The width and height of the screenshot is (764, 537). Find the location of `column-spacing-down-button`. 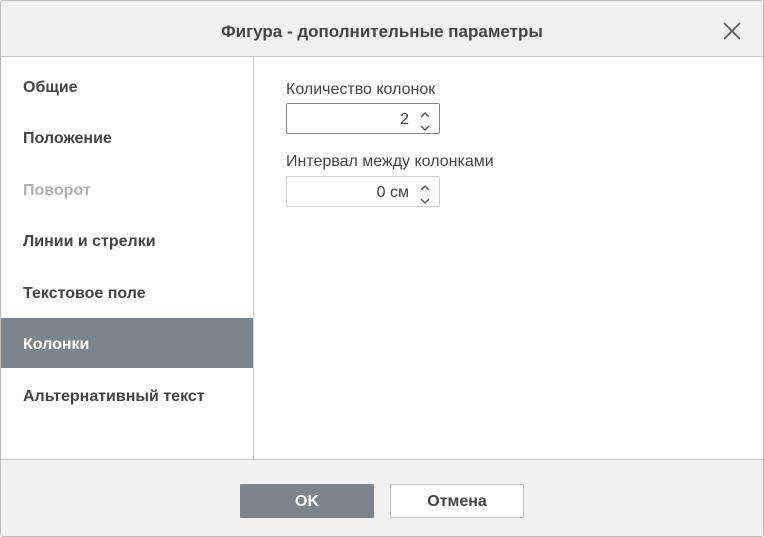

column-spacing-down-button is located at coordinates (425, 198).